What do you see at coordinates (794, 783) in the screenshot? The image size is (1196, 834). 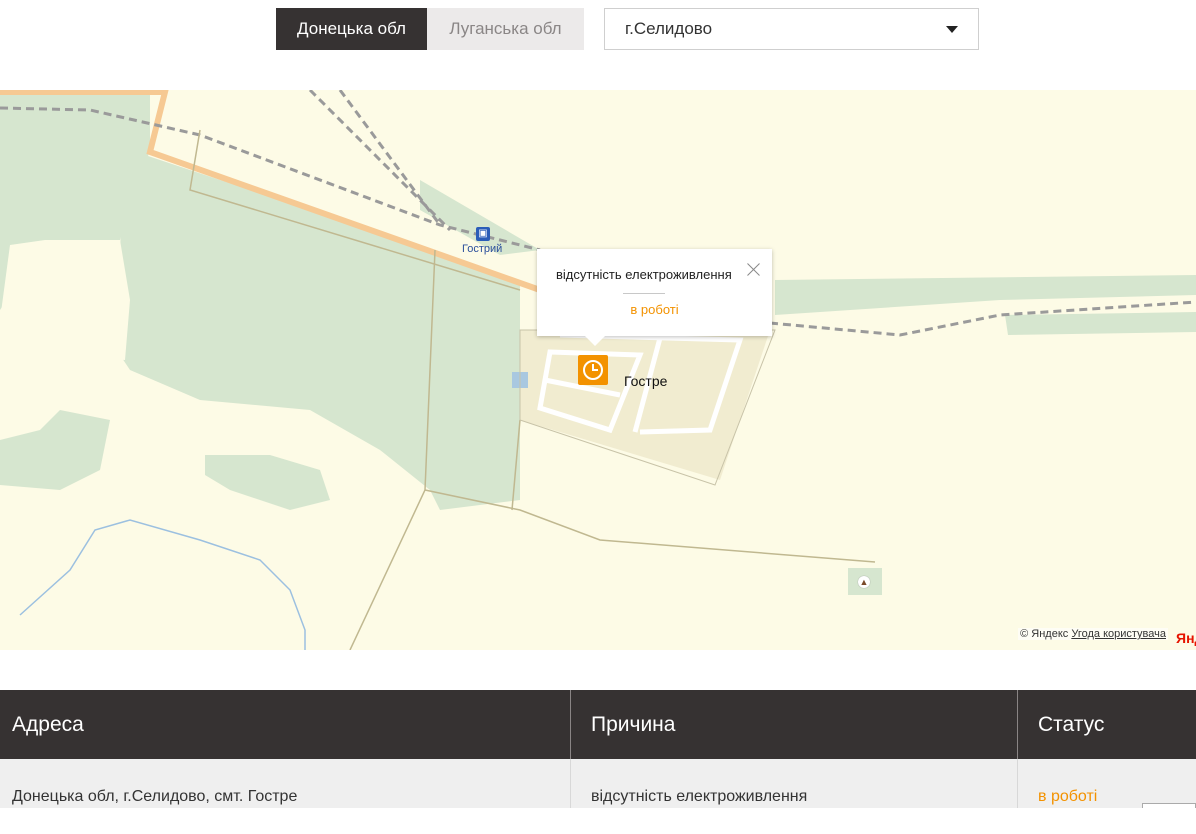 I see `cell-reason: відсутність електроживлення` at bounding box center [794, 783].